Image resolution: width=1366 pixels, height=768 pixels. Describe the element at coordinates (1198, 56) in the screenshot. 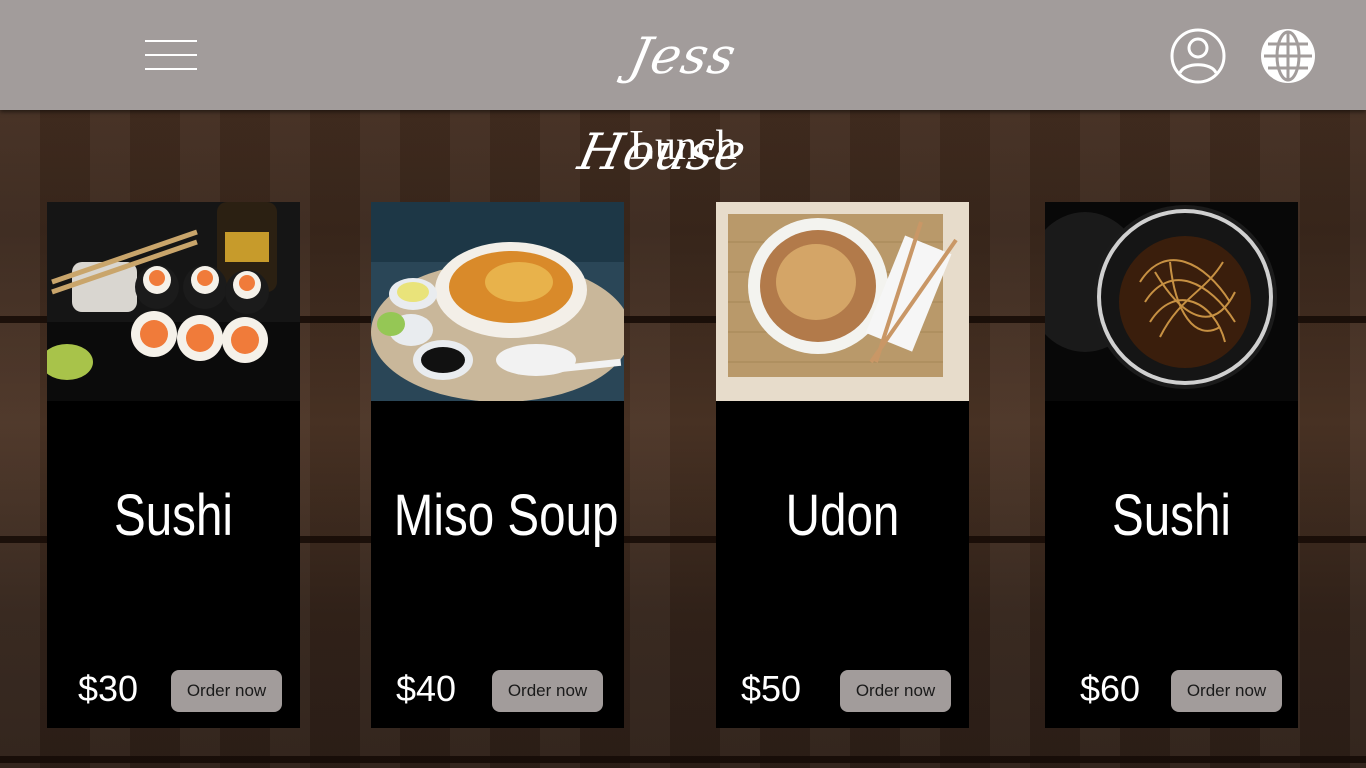

I see `user-account-icon` at that location.